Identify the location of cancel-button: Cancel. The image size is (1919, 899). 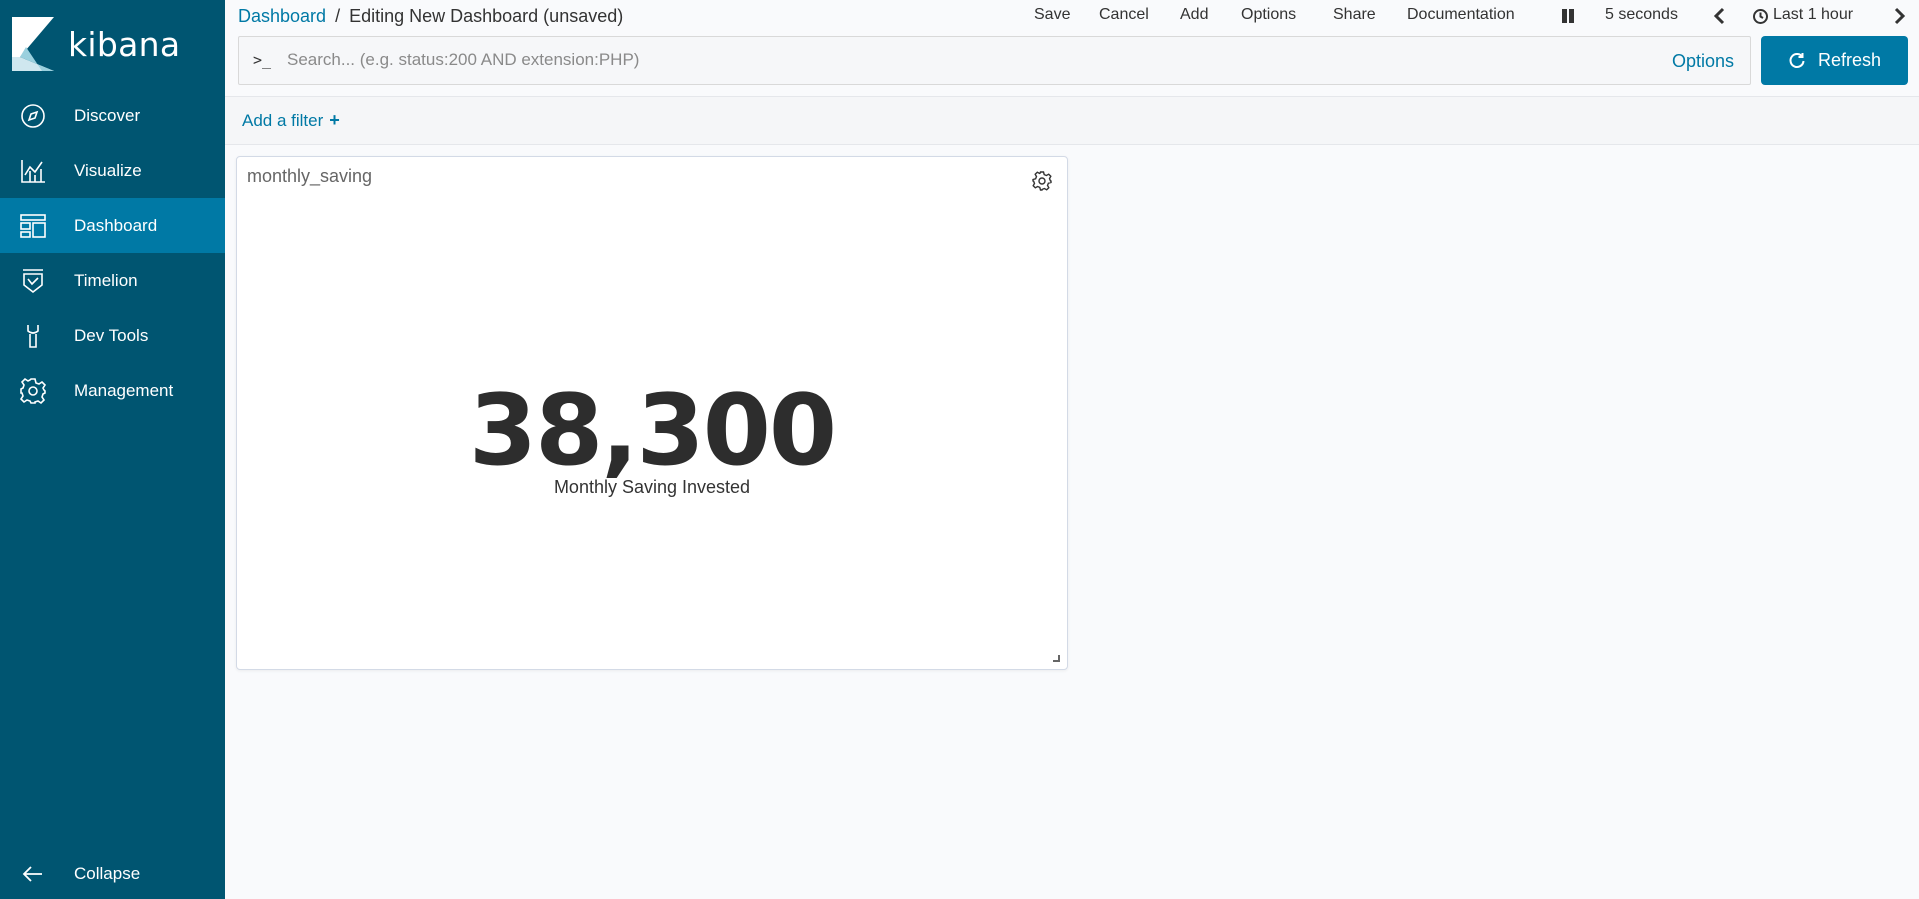
(1124, 15).